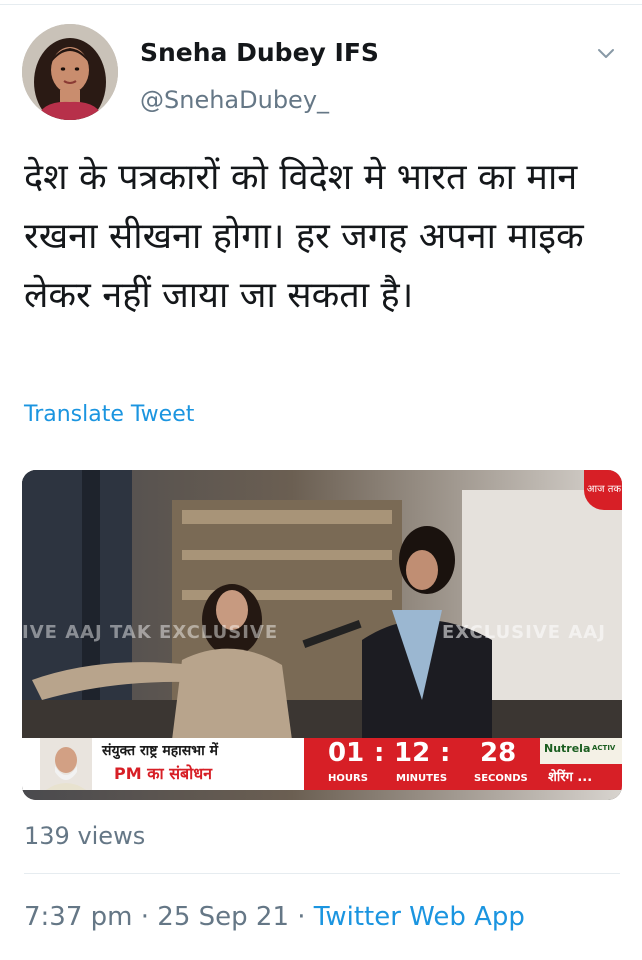 The image size is (642, 960). What do you see at coordinates (234, 100) in the screenshot?
I see `author-handle: @SnehaDubey_` at bounding box center [234, 100].